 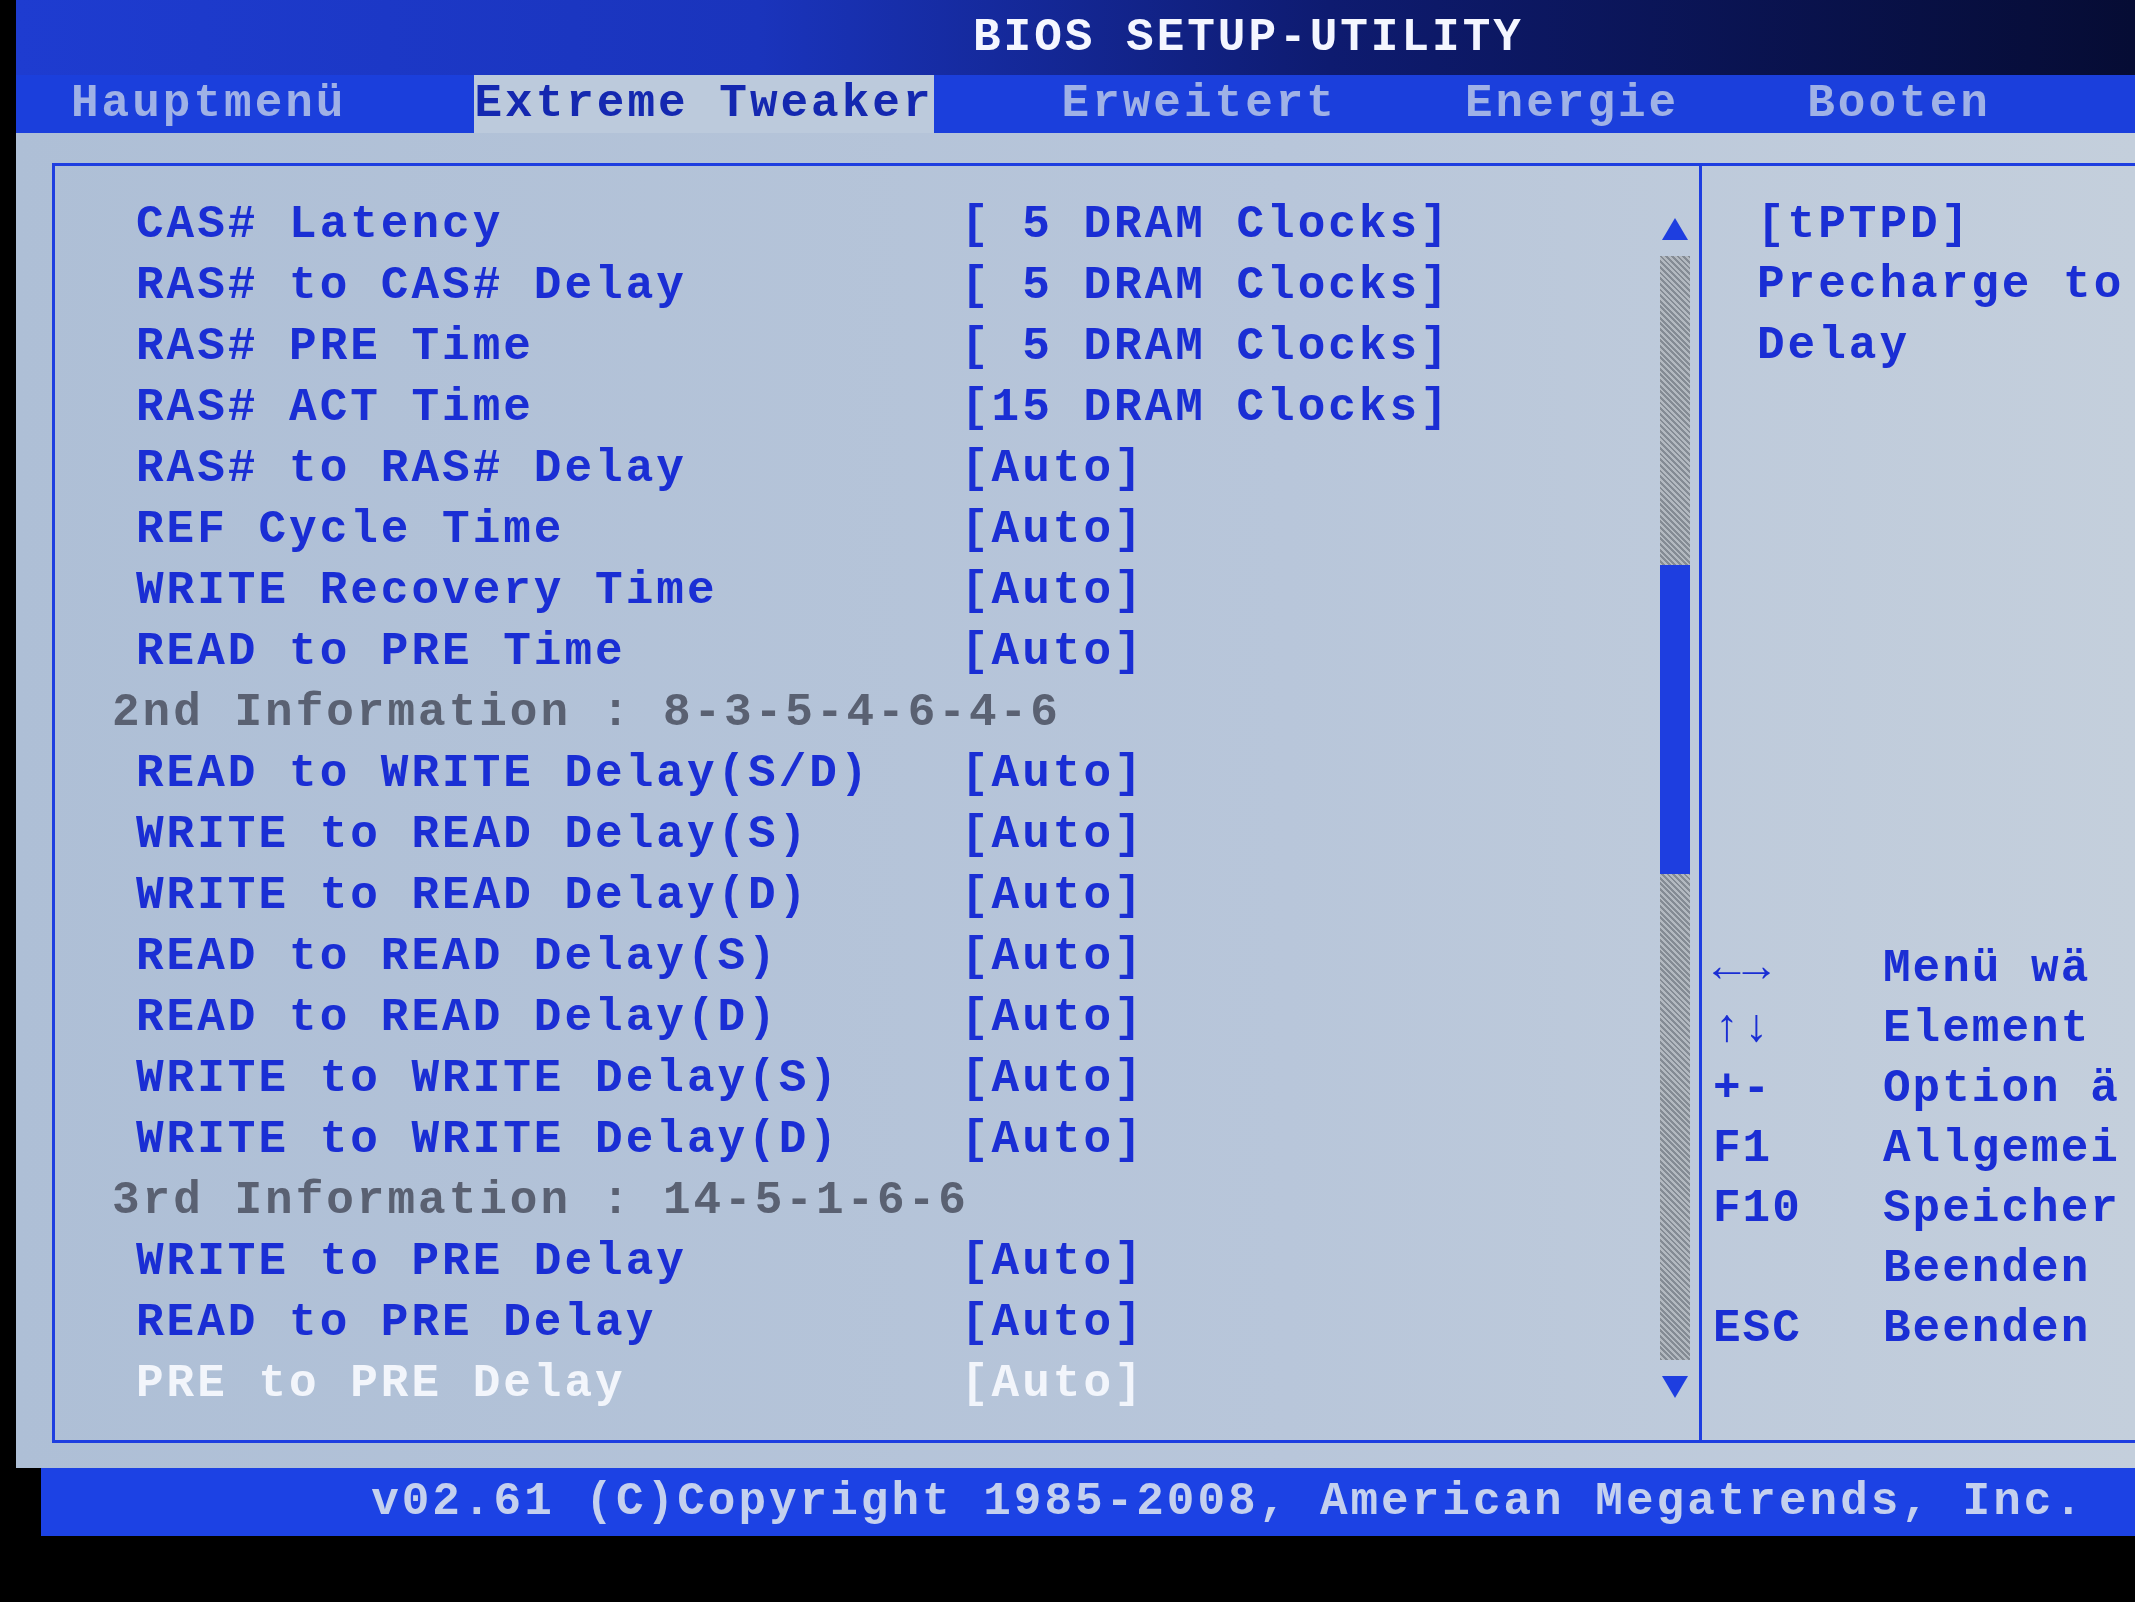 I want to click on key-action-text: Option ä, so click(x=2001, y=1089).